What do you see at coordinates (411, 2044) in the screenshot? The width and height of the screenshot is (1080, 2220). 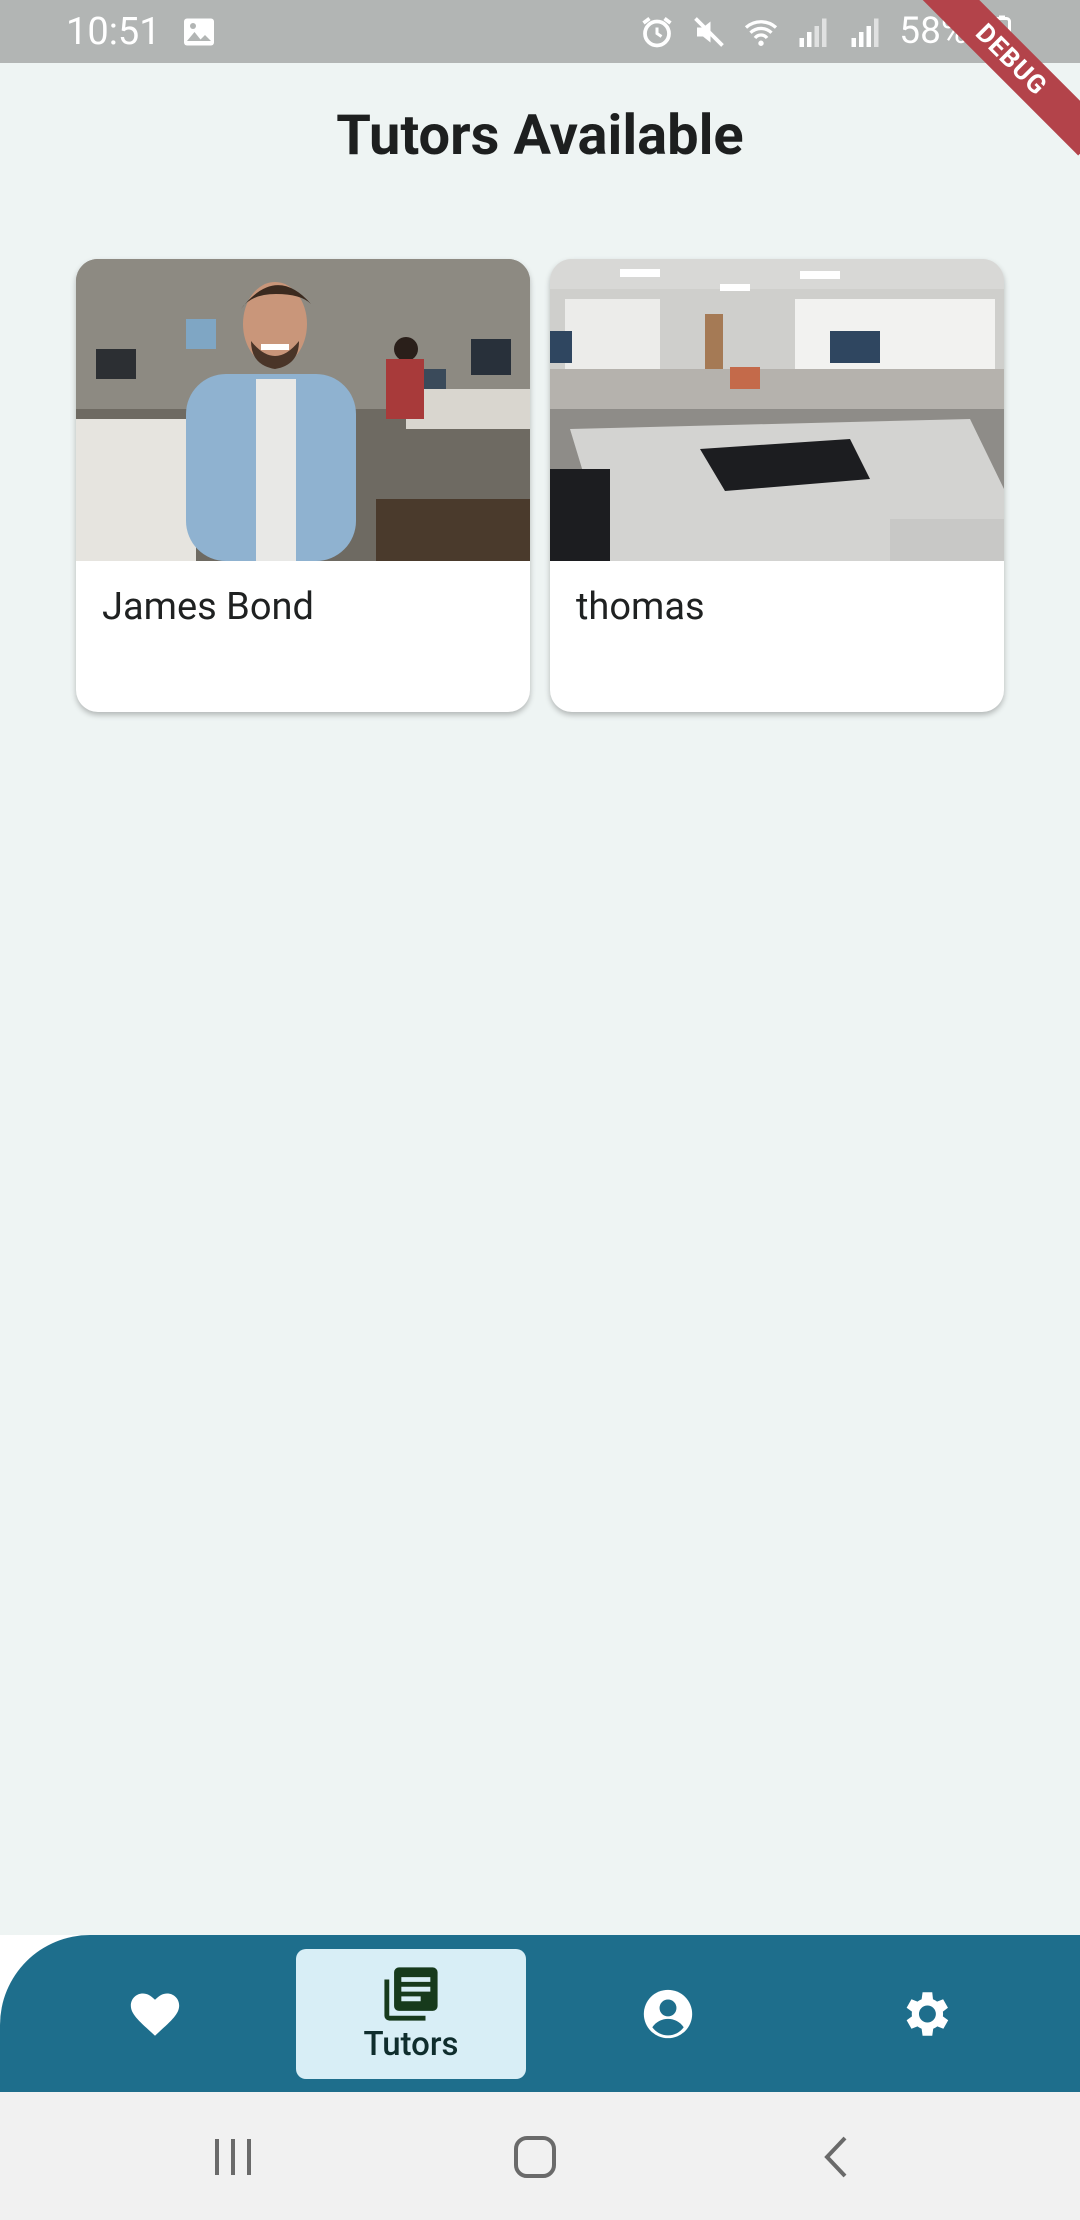 I see `nav-tutors-label: Tutors` at bounding box center [411, 2044].